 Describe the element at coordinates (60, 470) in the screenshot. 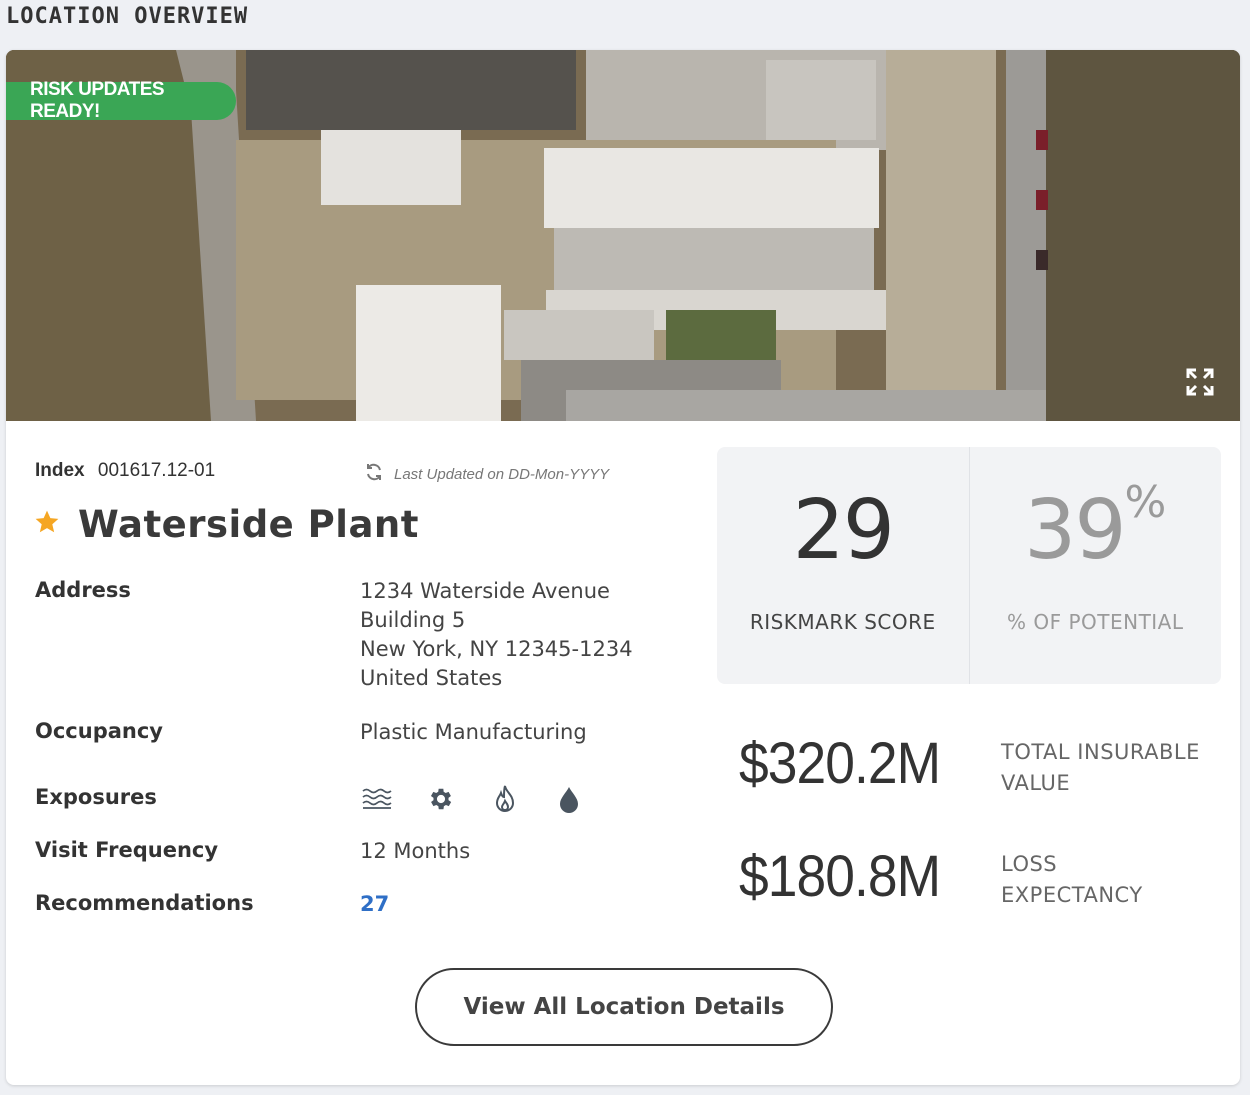

I see `index-label: Index` at that location.